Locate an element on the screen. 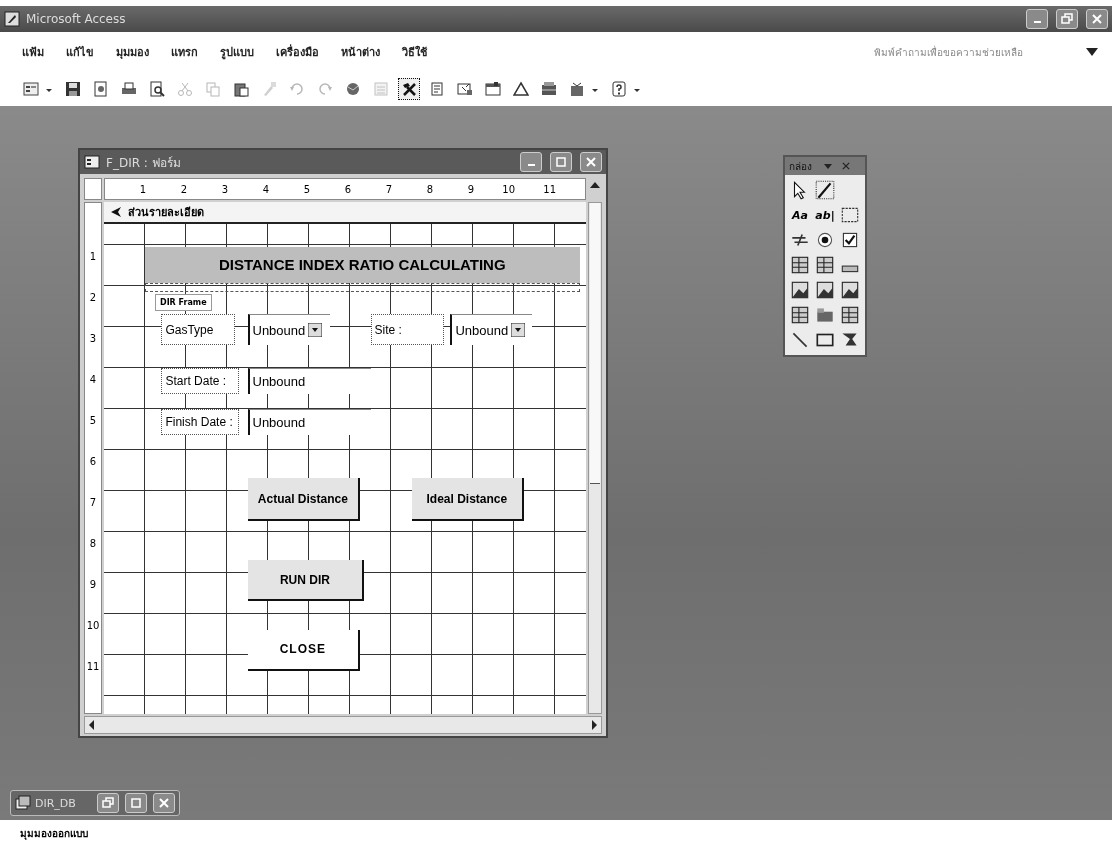  field-label: Start Date : is located at coordinates (200, 381).